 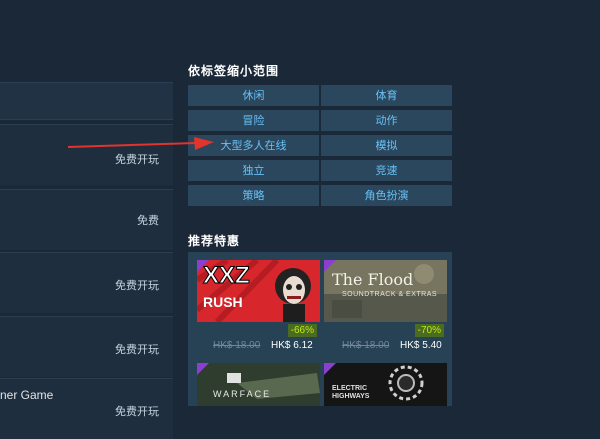 What do you see at coordinates (386, 145) in the screenshot?
I see `tag-simulation: 模拟` at bounding box center [386, 145].